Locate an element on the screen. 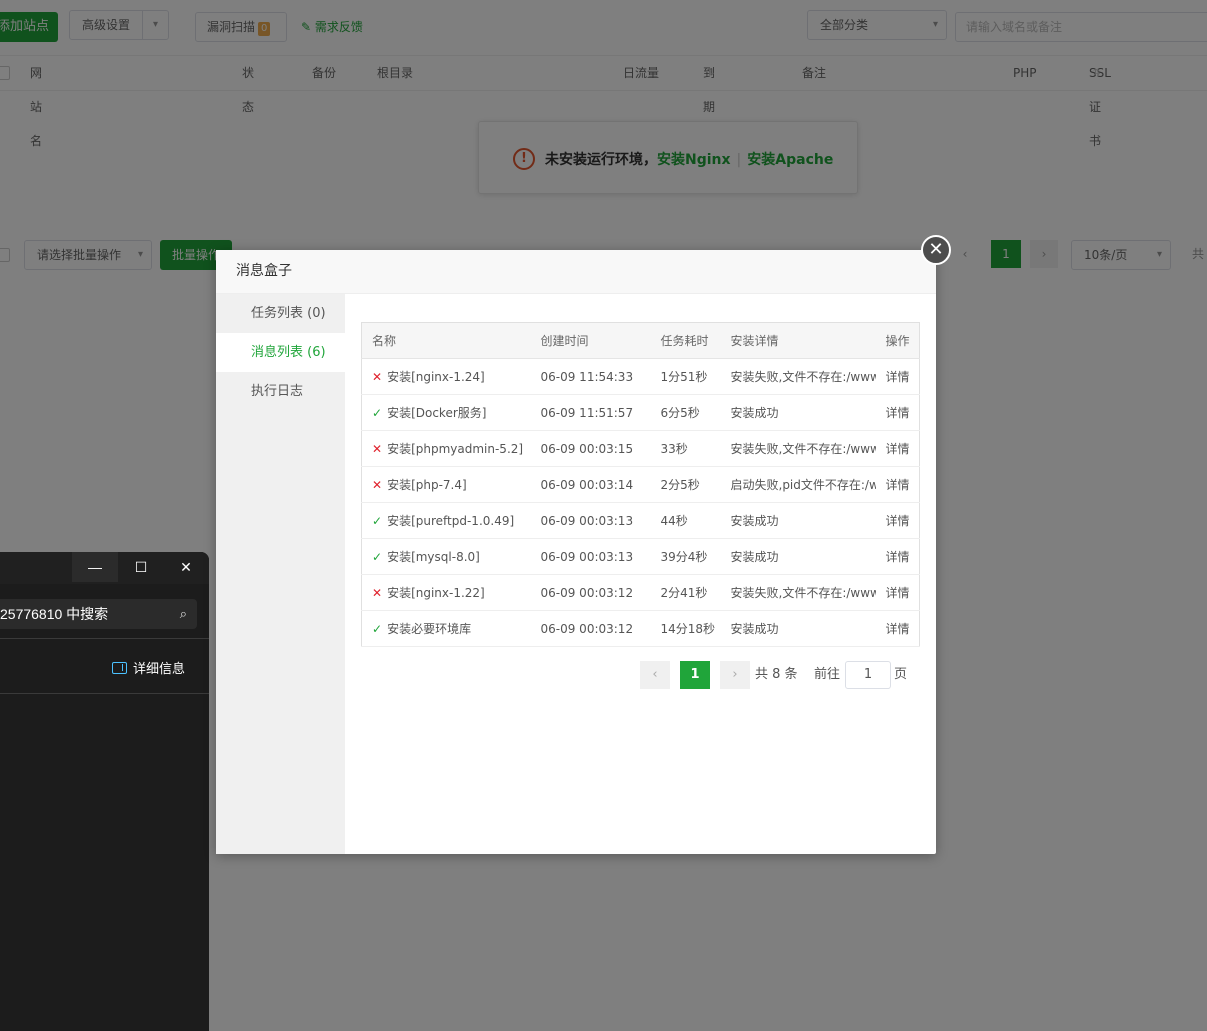 The image size is (1207, 1031). row-duration: 44秒 is located at coordinates (685, 520).